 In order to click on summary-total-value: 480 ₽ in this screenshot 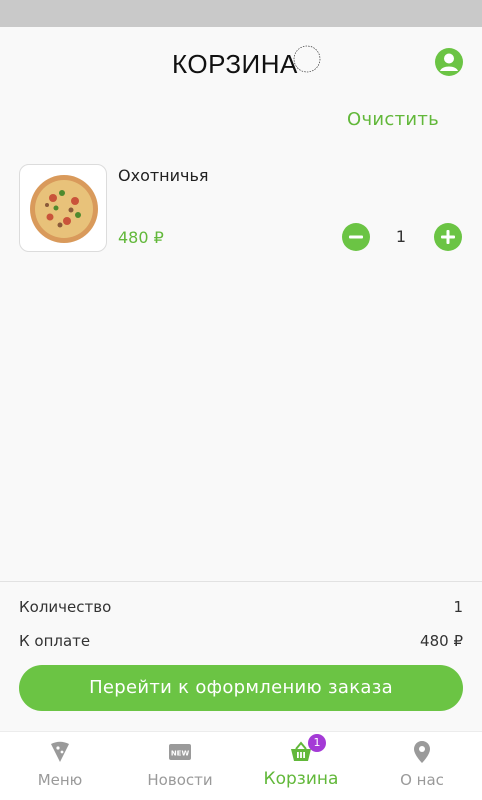, I will do `click(441, 641)`.